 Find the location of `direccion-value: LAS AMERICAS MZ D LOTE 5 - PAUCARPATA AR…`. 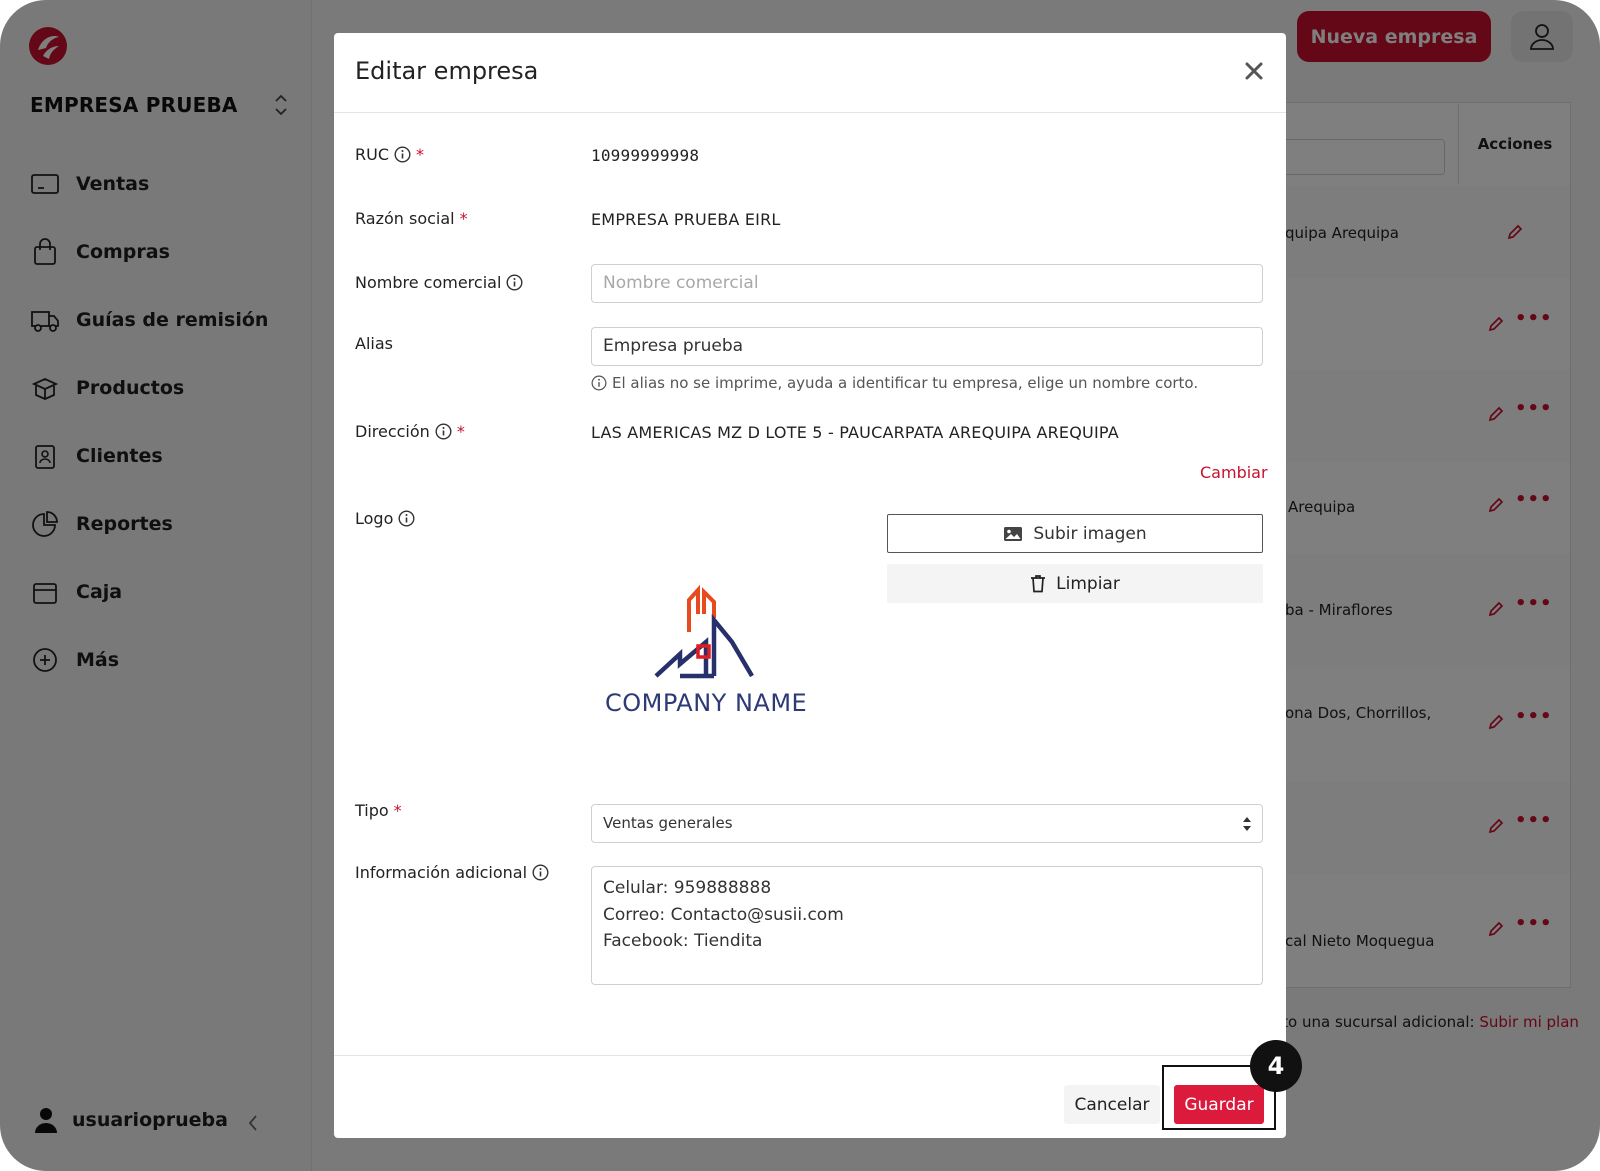

direccion-value: LAS AMERICAS MZ D LOTE 5 - PAUCARPATA AR… is located at coordinates (855, 432).